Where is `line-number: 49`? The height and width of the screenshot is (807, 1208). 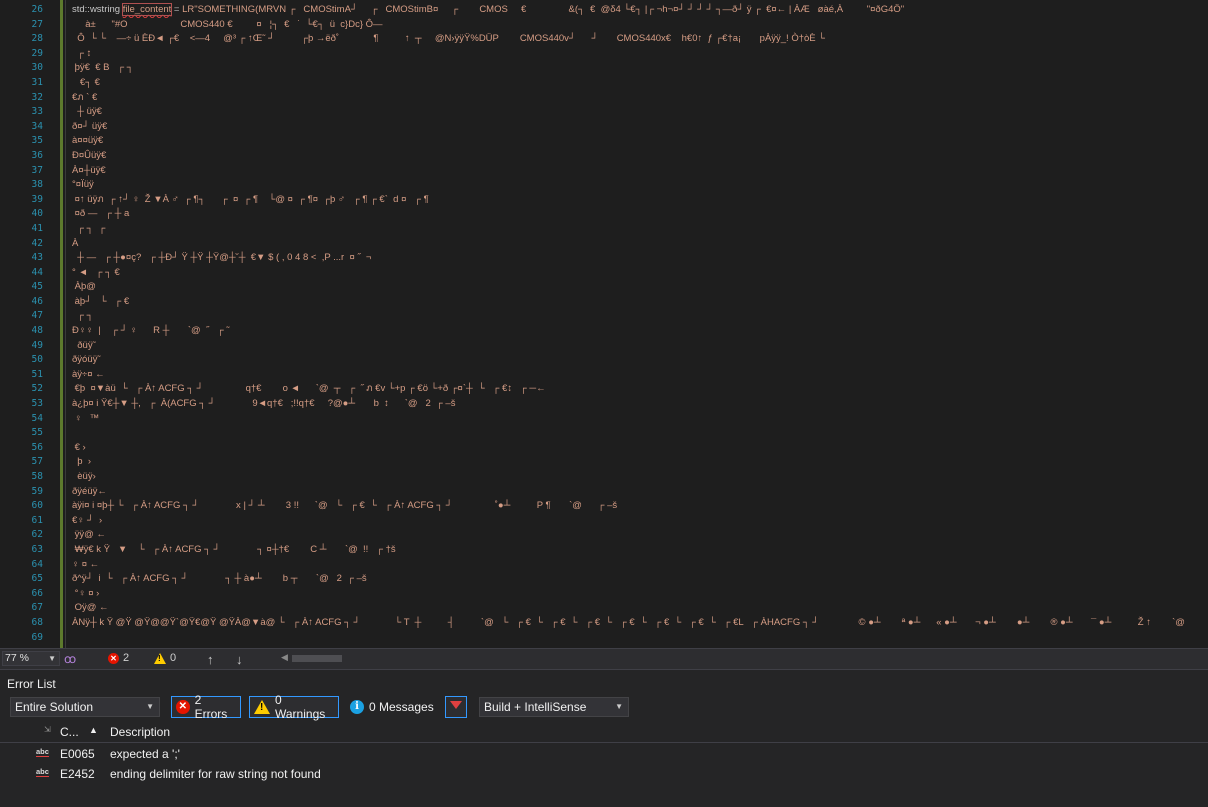
line-number: 49 is located at coordinates (37, 345).